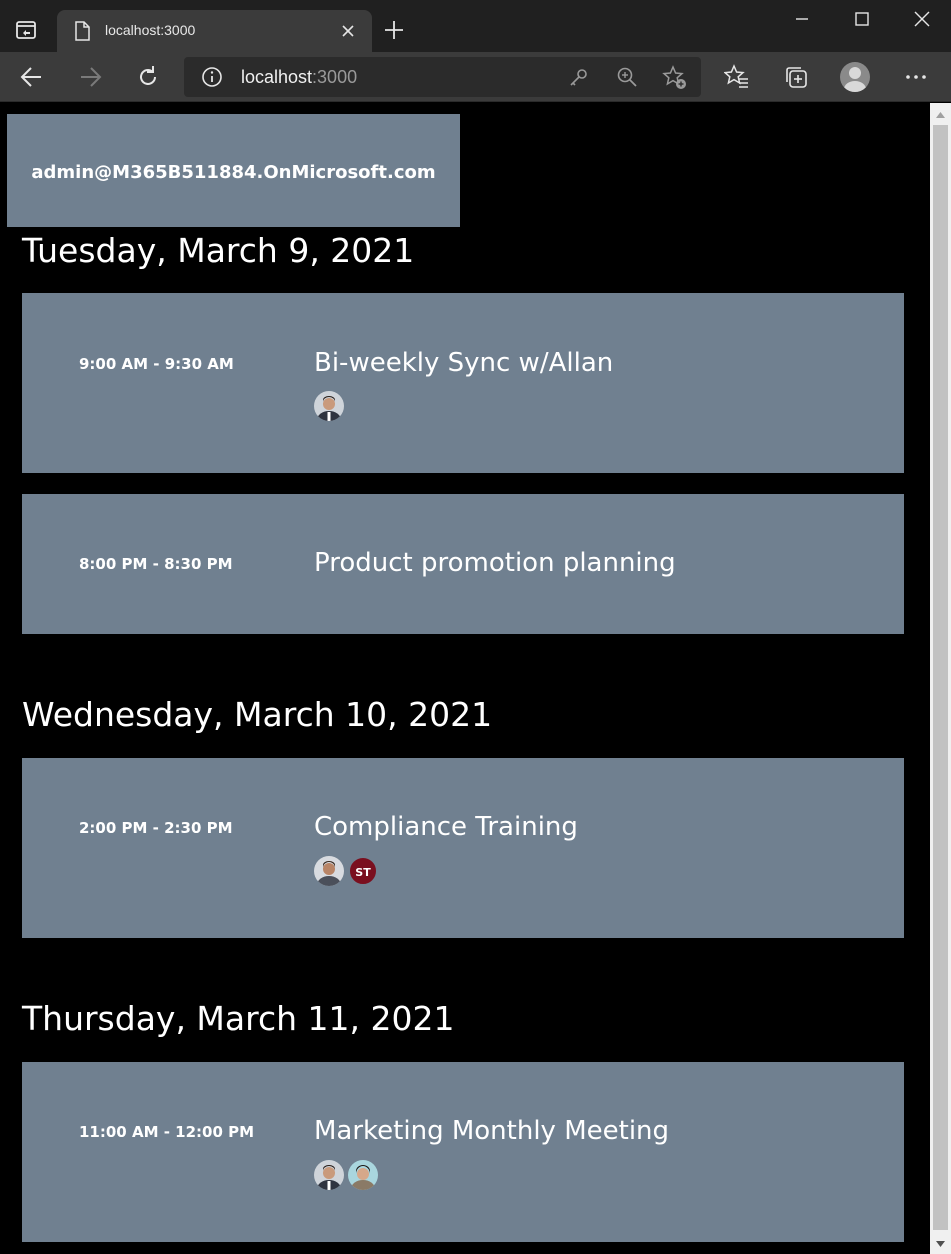 The width and height of the screenshot is (951, 1254). Describe the element at coordinates (348, 31) in the screenshot. I see `close-icon` at that location.